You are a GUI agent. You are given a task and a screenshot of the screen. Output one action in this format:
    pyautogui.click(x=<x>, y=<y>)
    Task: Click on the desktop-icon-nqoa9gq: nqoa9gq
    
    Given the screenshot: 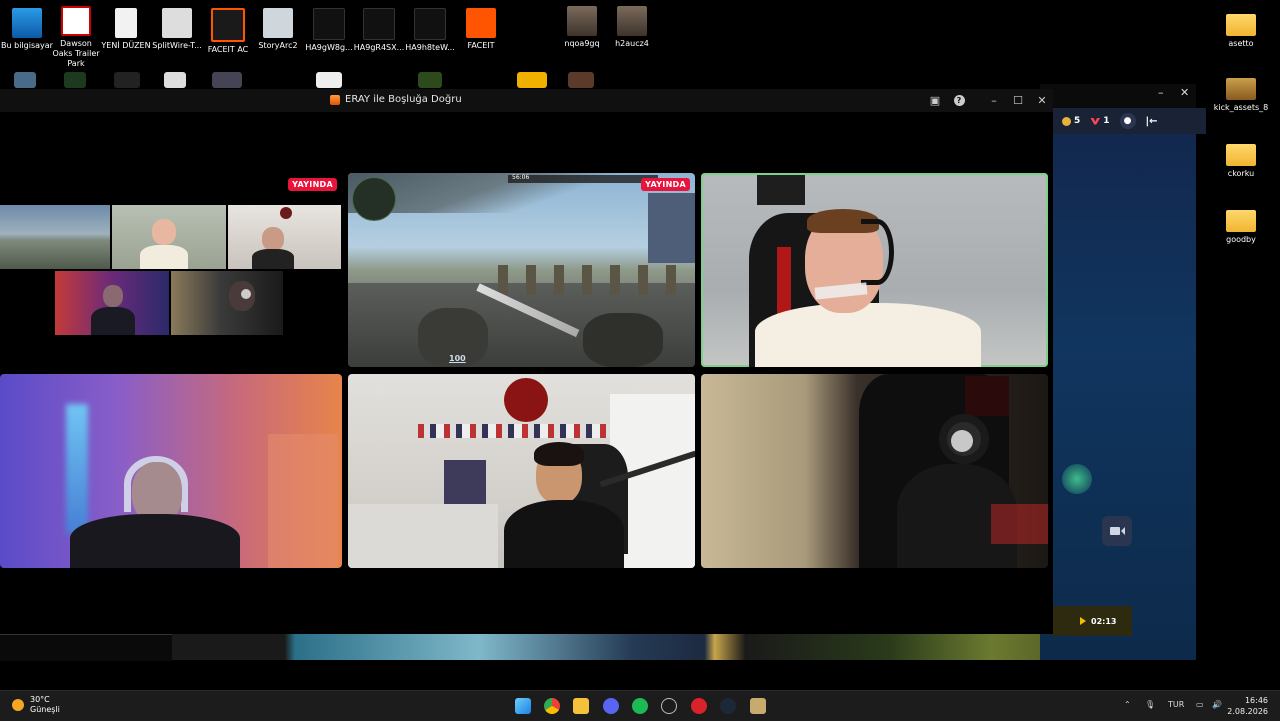 What is the action you would take?
    pyautogui.click(x=582, y=27)
    